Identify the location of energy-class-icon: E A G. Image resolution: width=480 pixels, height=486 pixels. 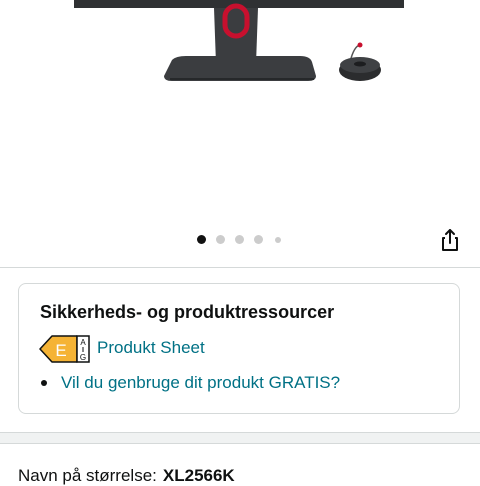
(64, 349).